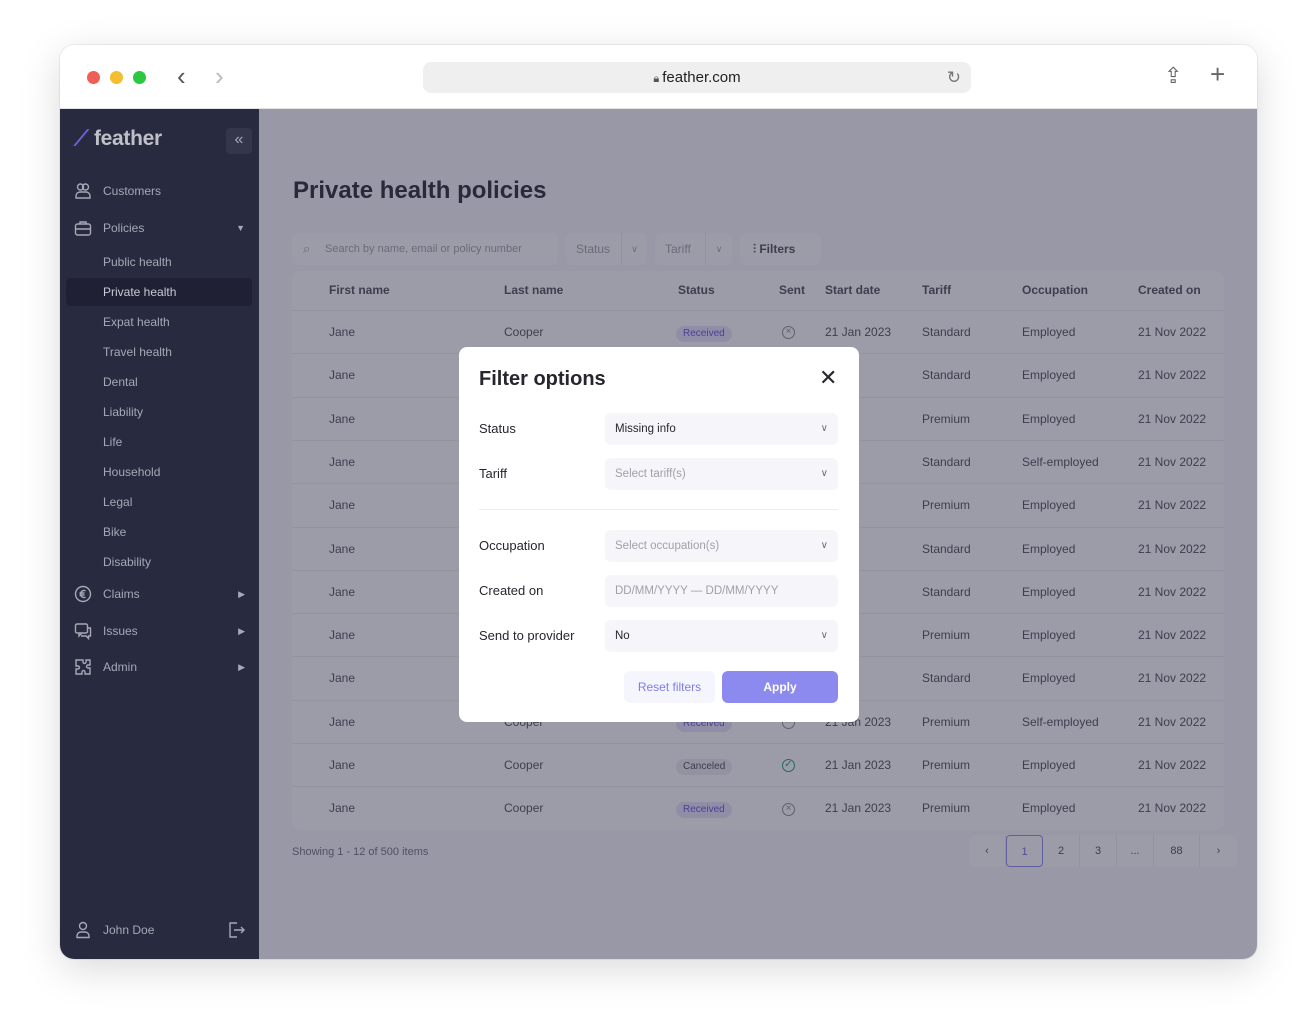  Describe the element at coordinates (116, 77) in the screenshot. I see `minimize-window-button` at that location.